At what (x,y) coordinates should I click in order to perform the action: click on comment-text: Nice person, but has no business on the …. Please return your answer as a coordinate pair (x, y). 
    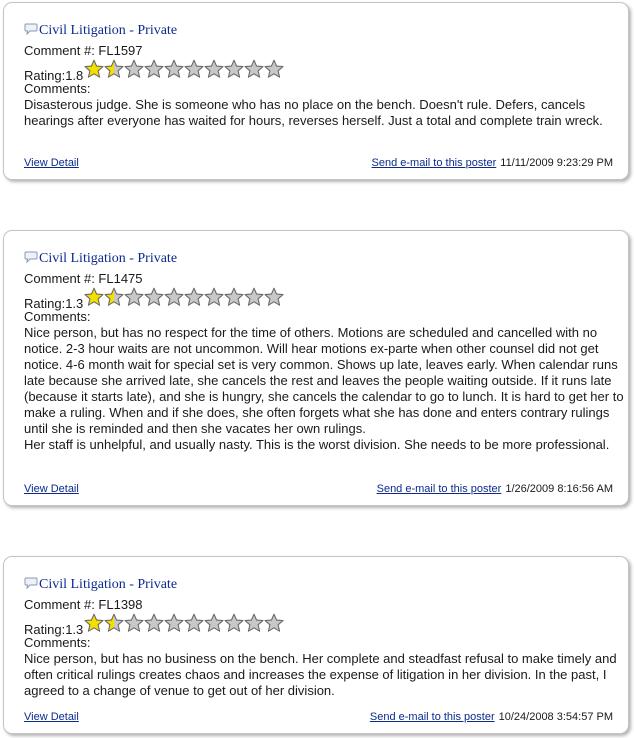
    Looking at the image, I should click on (320, 674).